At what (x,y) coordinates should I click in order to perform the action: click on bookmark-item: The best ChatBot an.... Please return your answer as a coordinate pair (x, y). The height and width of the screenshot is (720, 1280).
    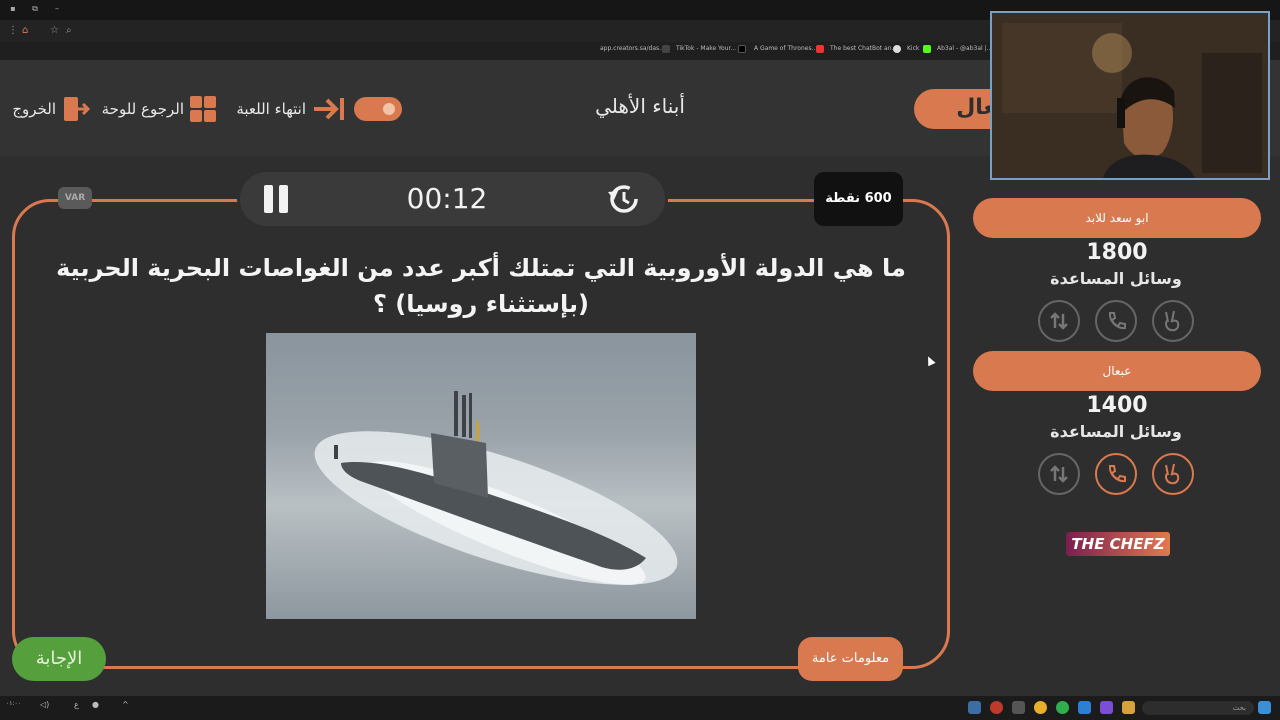
    Looking at the image, I should click on (863, 48).